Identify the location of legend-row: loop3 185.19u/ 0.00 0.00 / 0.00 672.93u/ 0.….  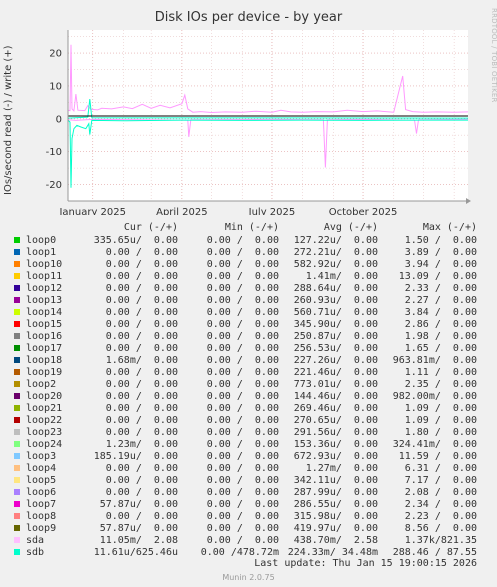
(248, 457).